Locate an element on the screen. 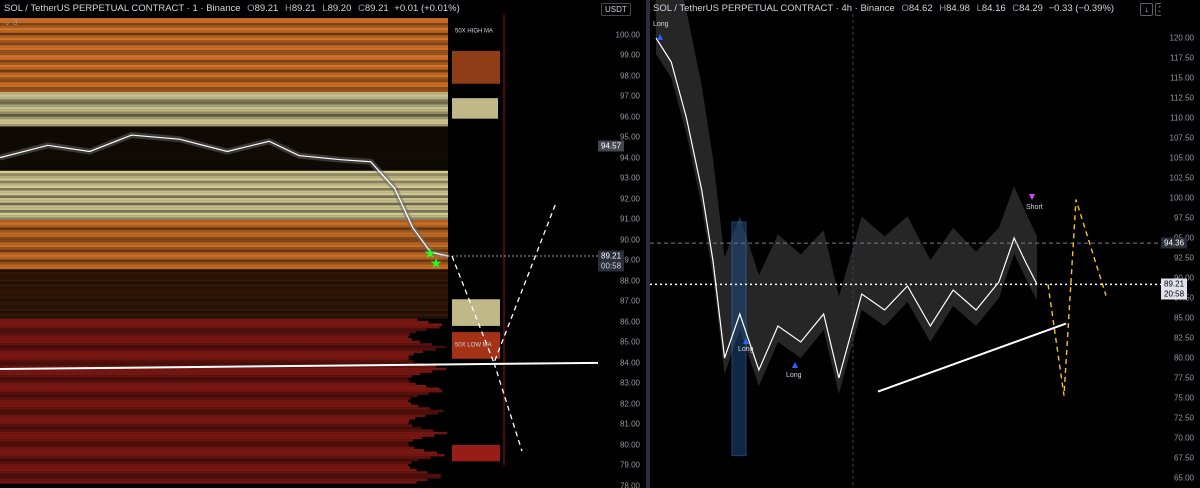  projection-path is located at coordinates (1077, 297).